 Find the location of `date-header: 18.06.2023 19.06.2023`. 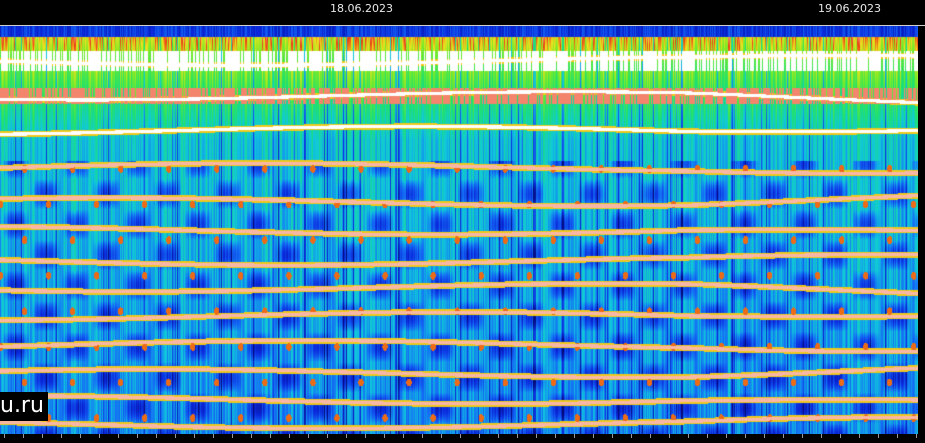

date-header: 18.06.2023 19.06.2023 is located at coordinates (462, 13).